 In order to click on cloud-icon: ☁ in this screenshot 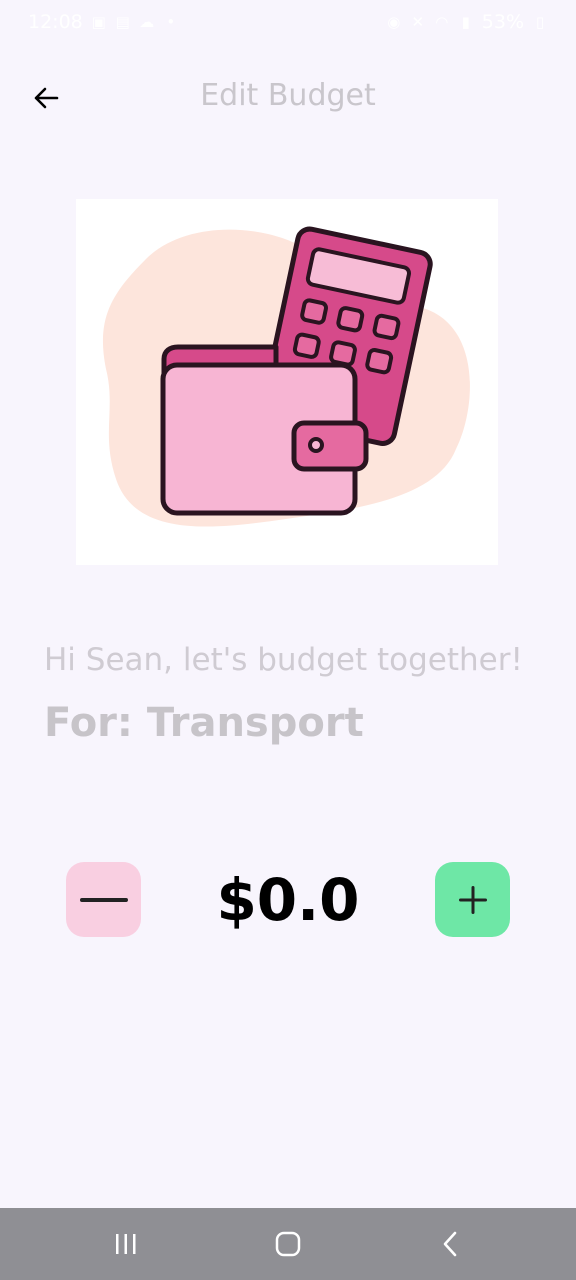, I will do `click(147, 22)`.